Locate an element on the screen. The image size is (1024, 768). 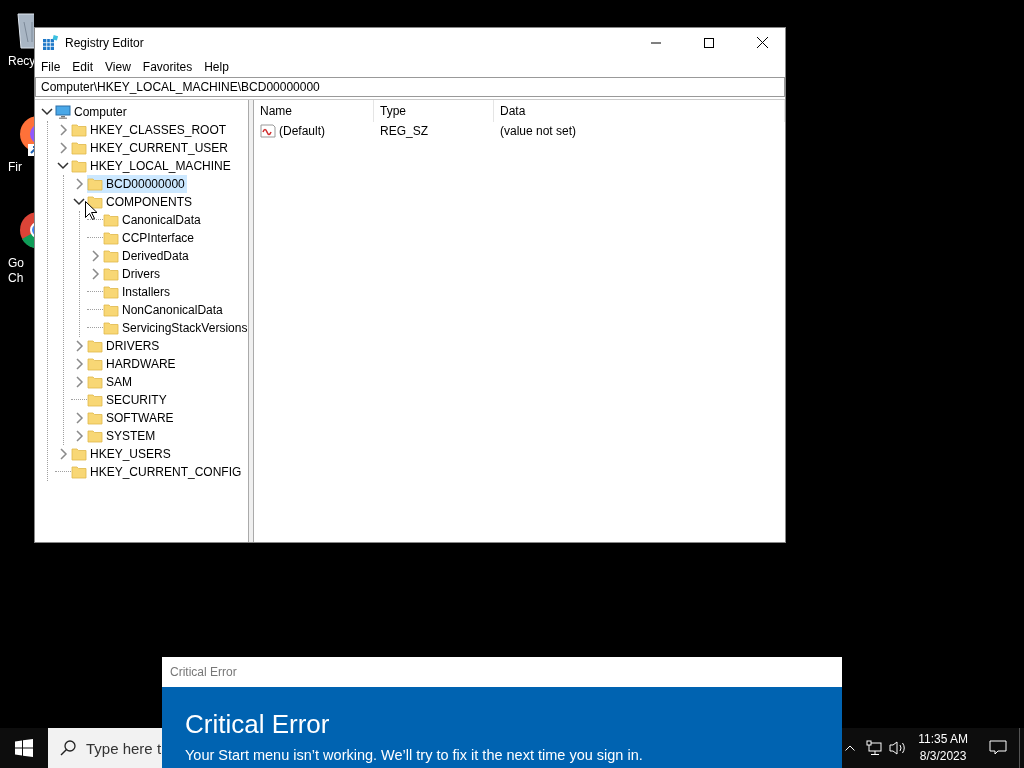
tree-item: ServicingStackVersions is located at coordinates (175, 328).